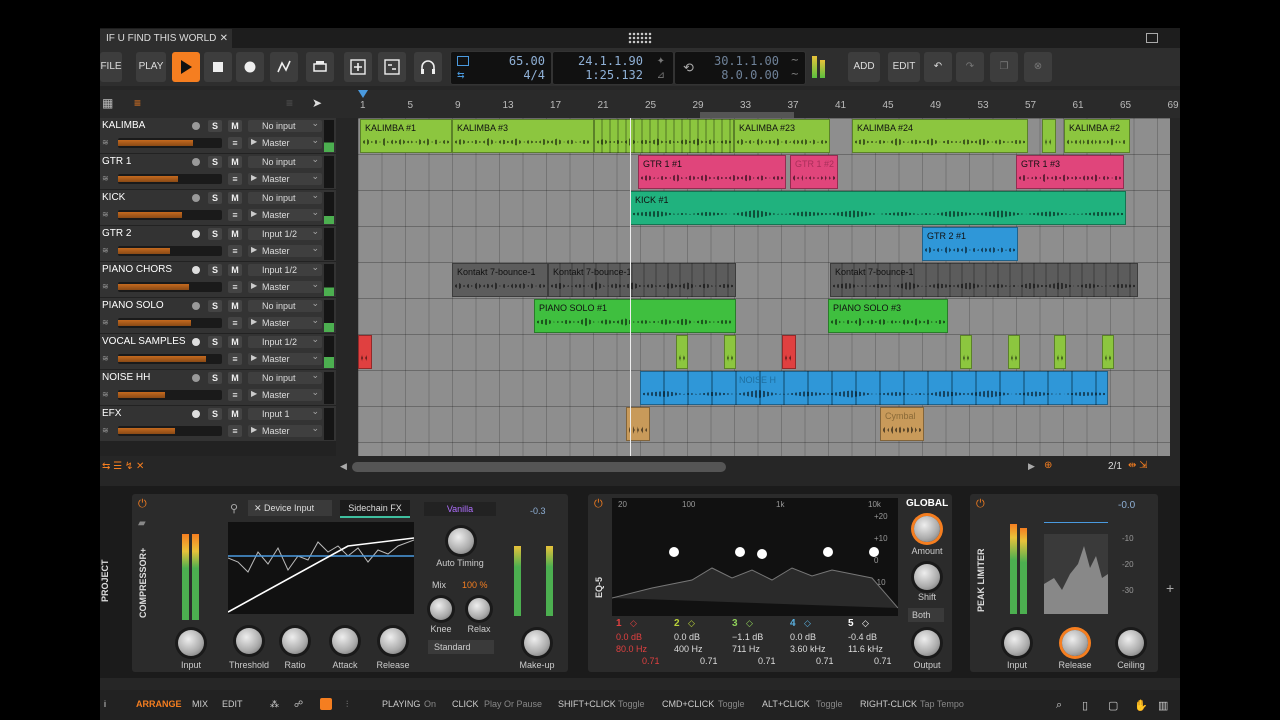 This screenshot has height=720, width=1280. What do you see at coordinates (345, 641) in the screenshot?
I see `attack-knob` at bounding box center [345, 641].